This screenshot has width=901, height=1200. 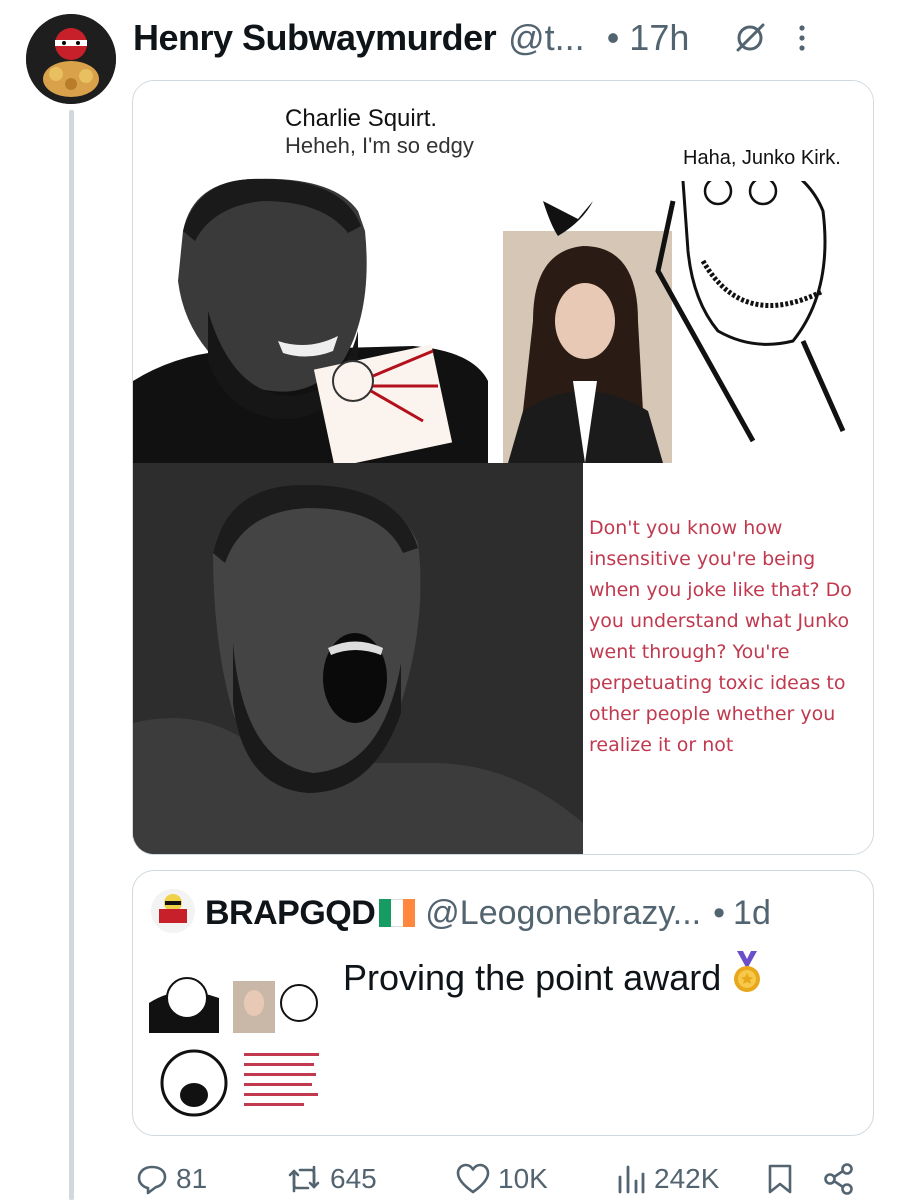 What do you see at coordinates (687, 1178) in the screenshot?
I see `views-count: 242K` at bounding box center [687, 1178].